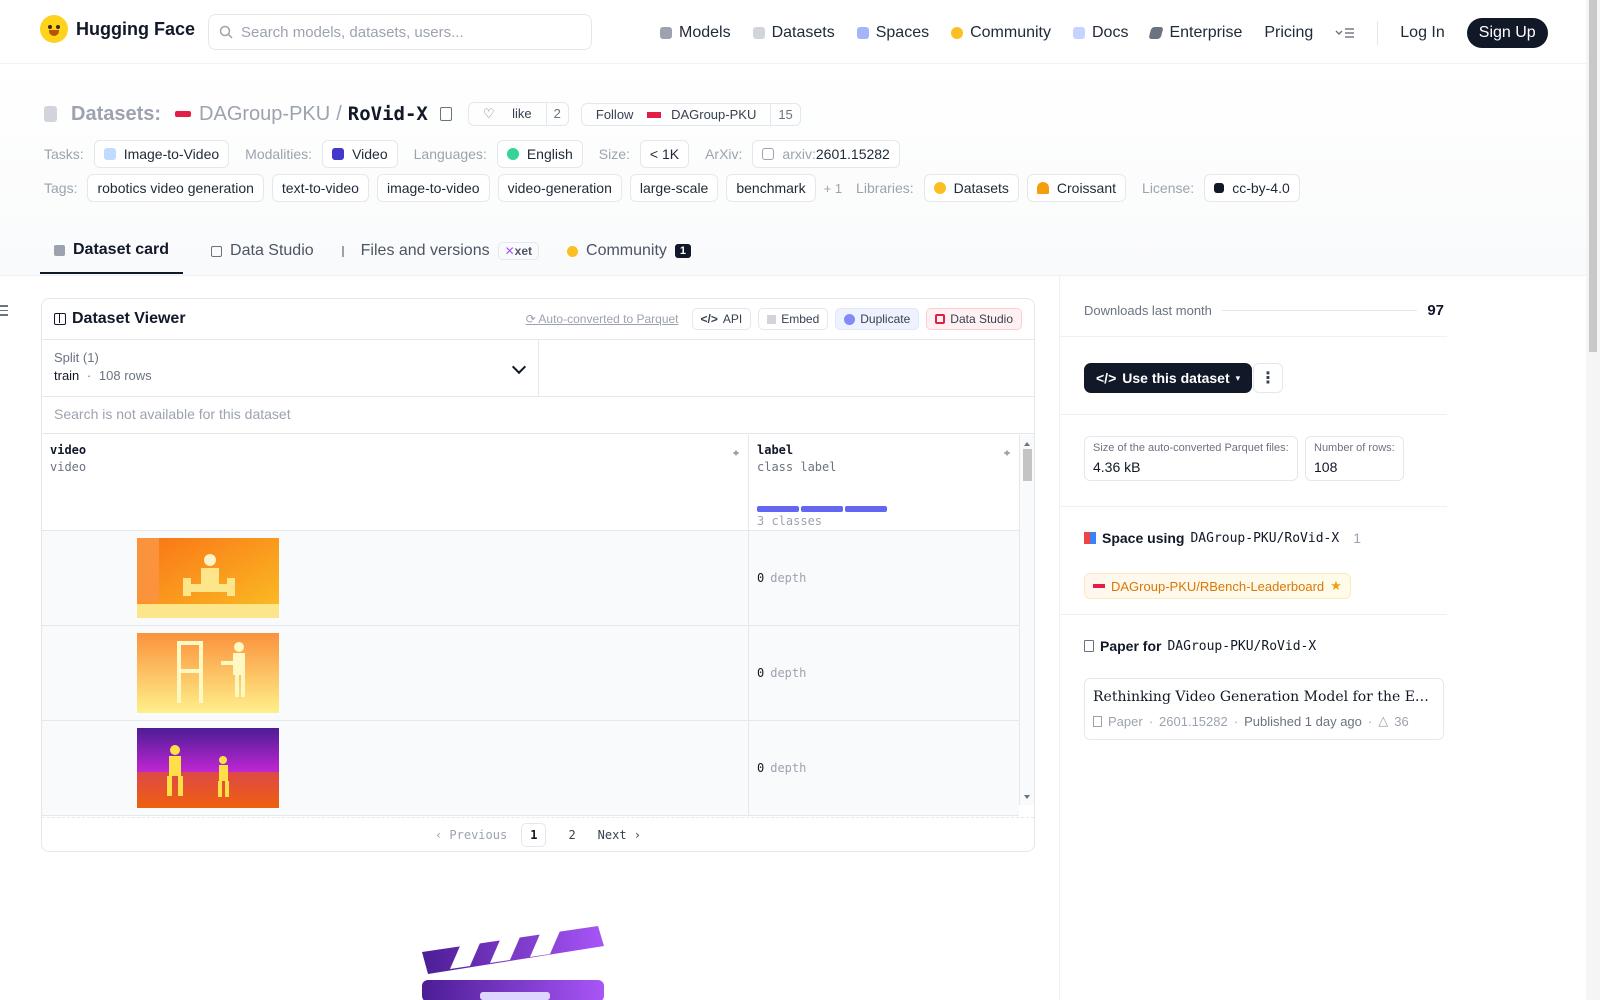 This screenshot has height=1000, width=1600. Describe the element at coordinates (664, 154) in the screenshot. I see `size-tag: < 1K` at that location.